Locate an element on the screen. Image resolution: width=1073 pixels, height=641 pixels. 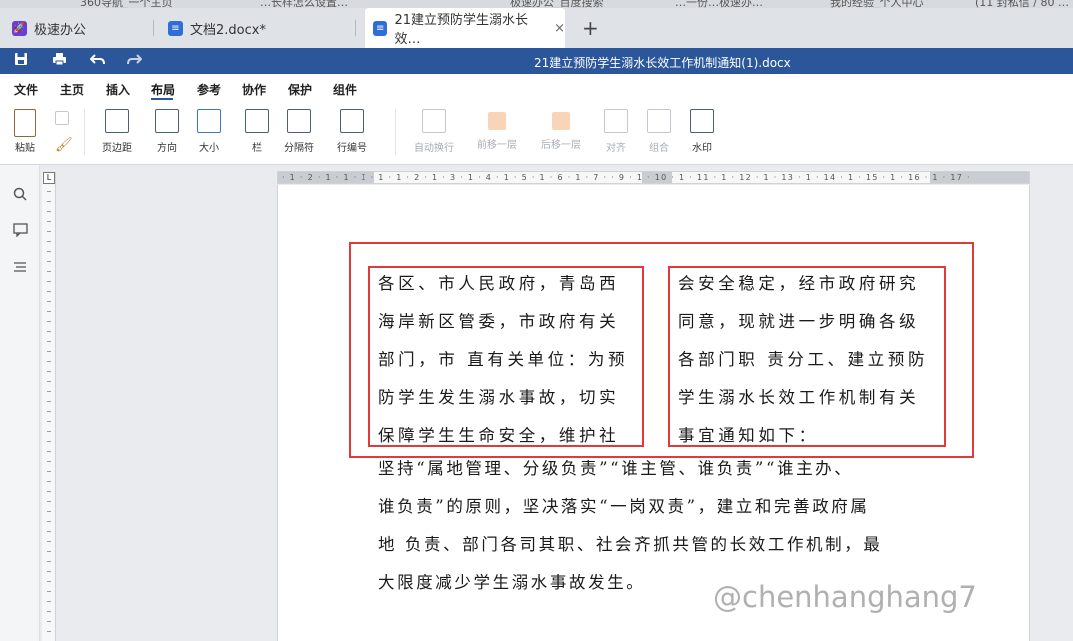
size-button: 大小 is located at coordinates (209, 131).